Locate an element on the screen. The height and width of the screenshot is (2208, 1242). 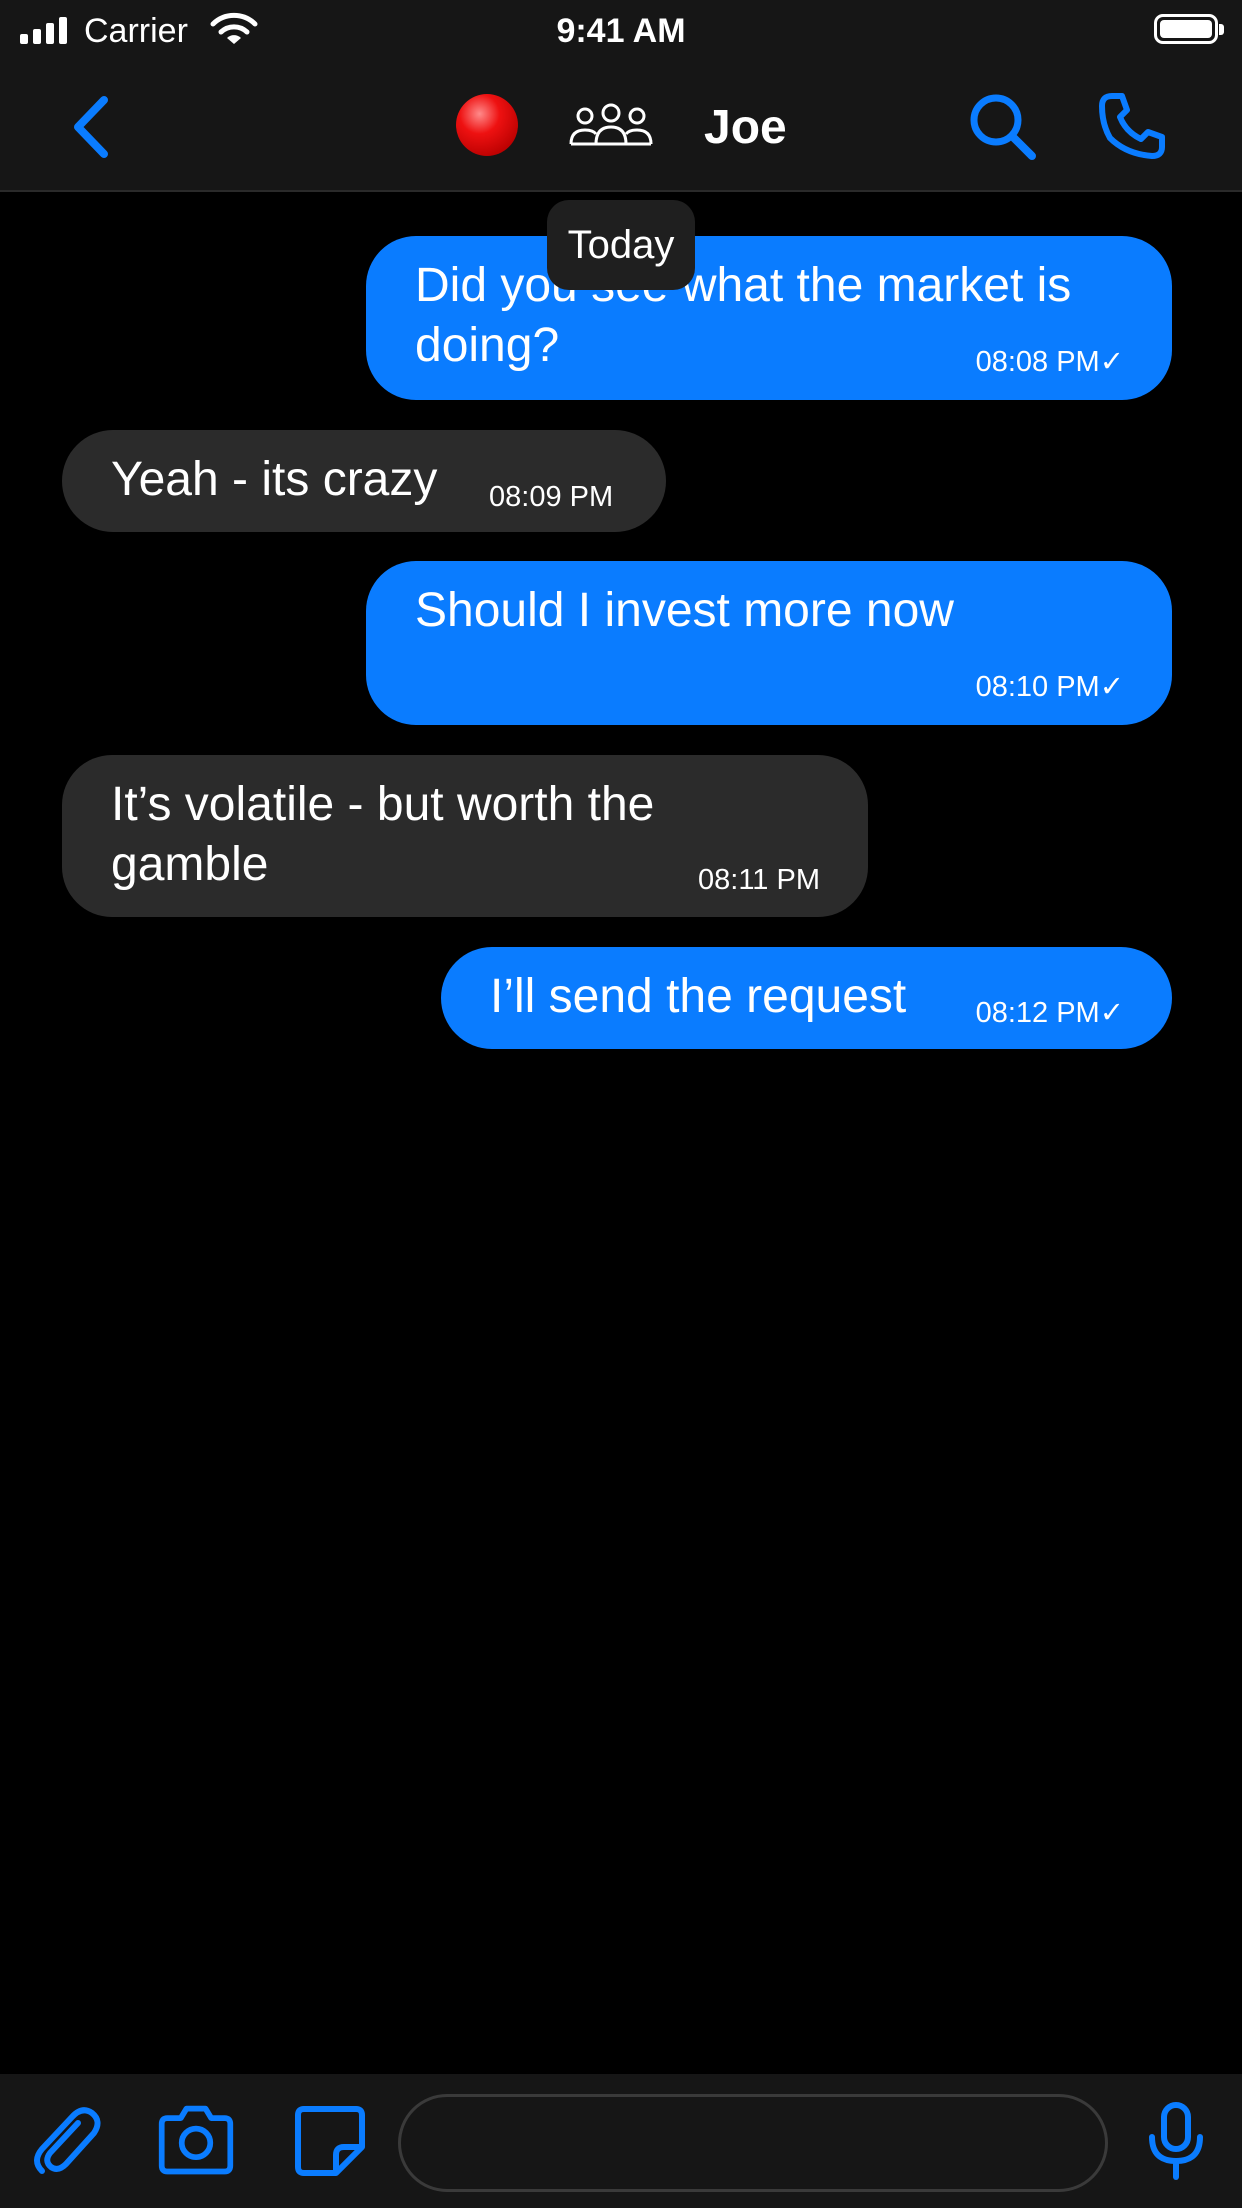
message-timestamp: 08:10 PM✓ is located at coordinates (1049, 687).